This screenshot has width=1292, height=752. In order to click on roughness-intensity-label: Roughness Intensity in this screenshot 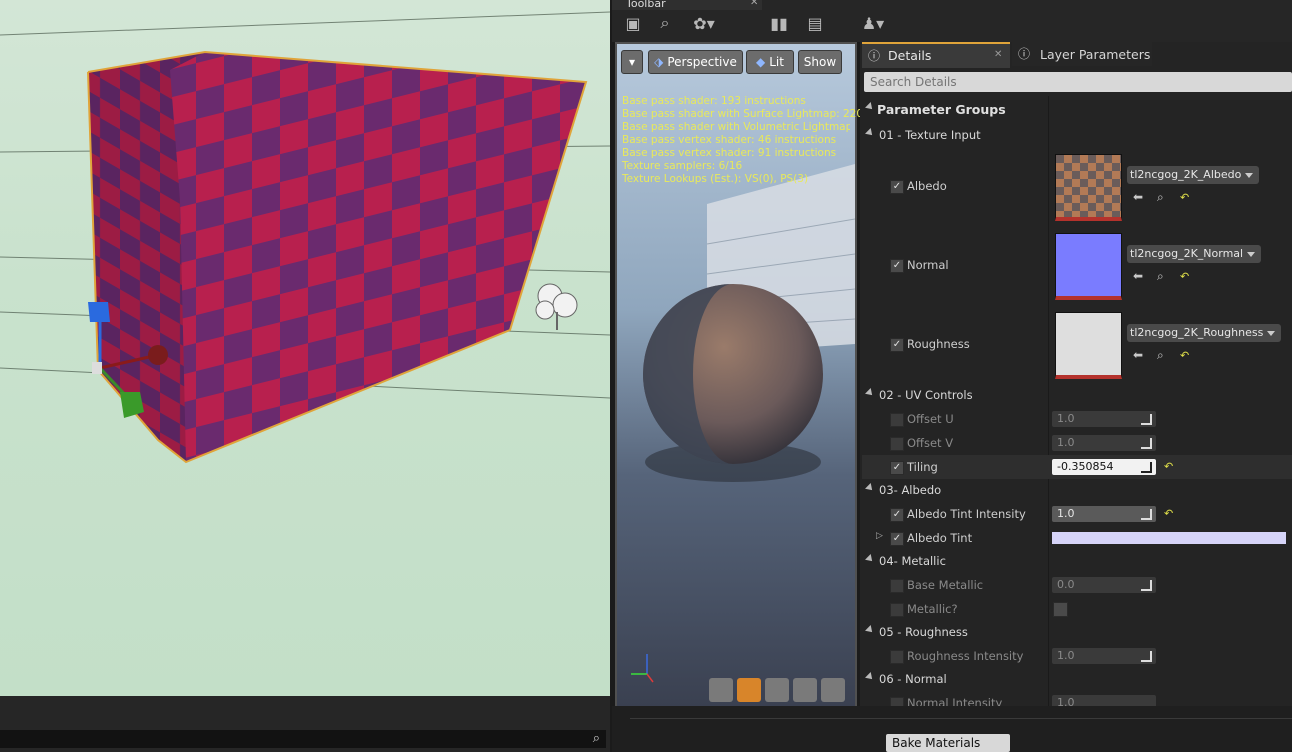, I will do `click(965, 656)`.